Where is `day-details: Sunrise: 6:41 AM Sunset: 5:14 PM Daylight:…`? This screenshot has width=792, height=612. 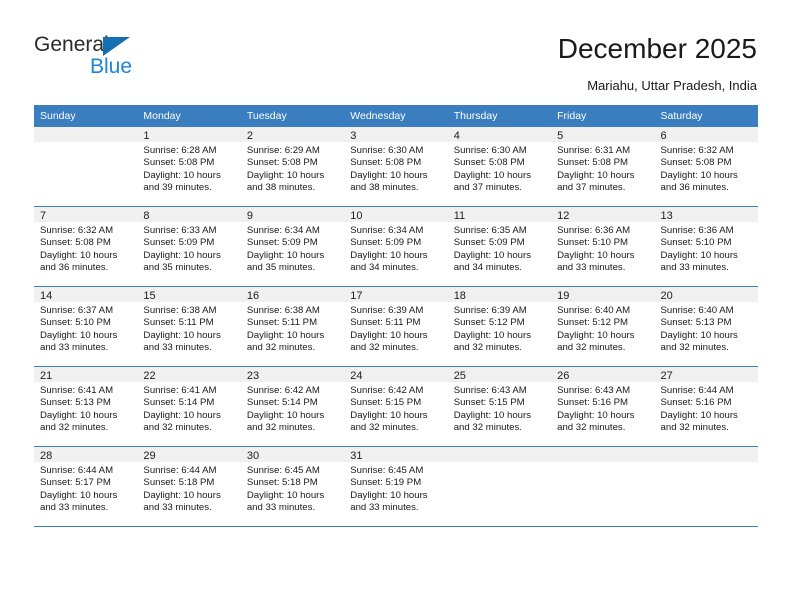 day-details: Sunrise: 6:41 AM Sunset: 5:14 PM Daylight:… is located at coordinates (188, 408).